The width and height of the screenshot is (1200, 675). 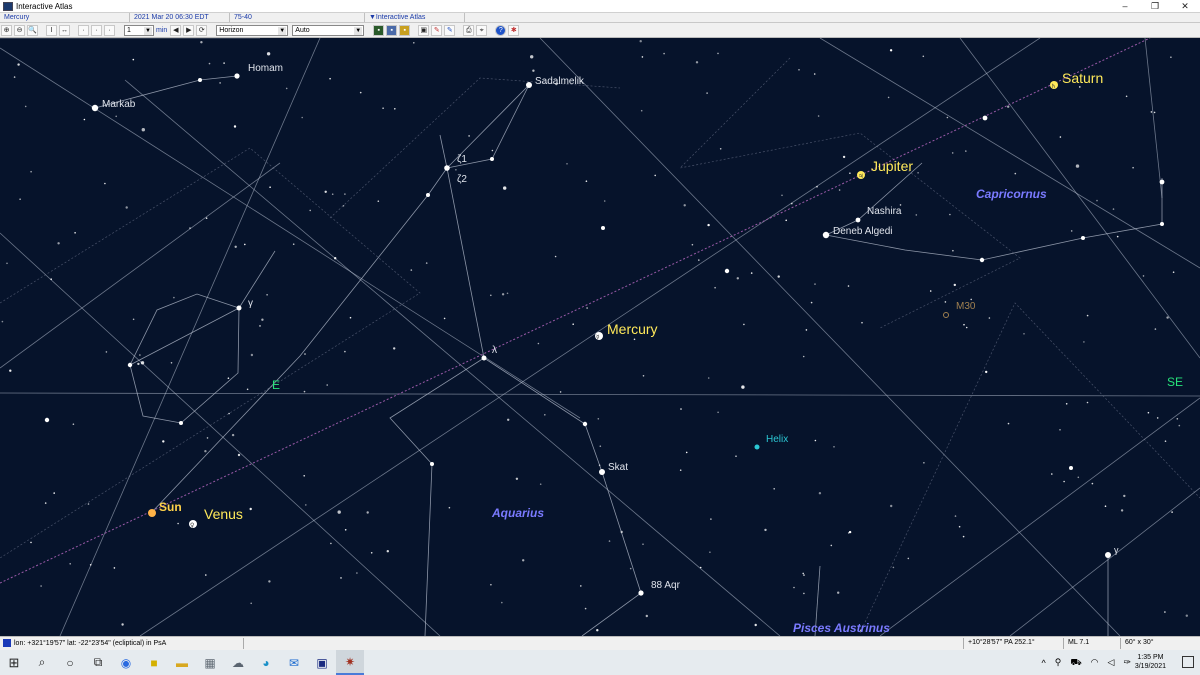 I want to click on star-lambda, so click(x=484, y=358).